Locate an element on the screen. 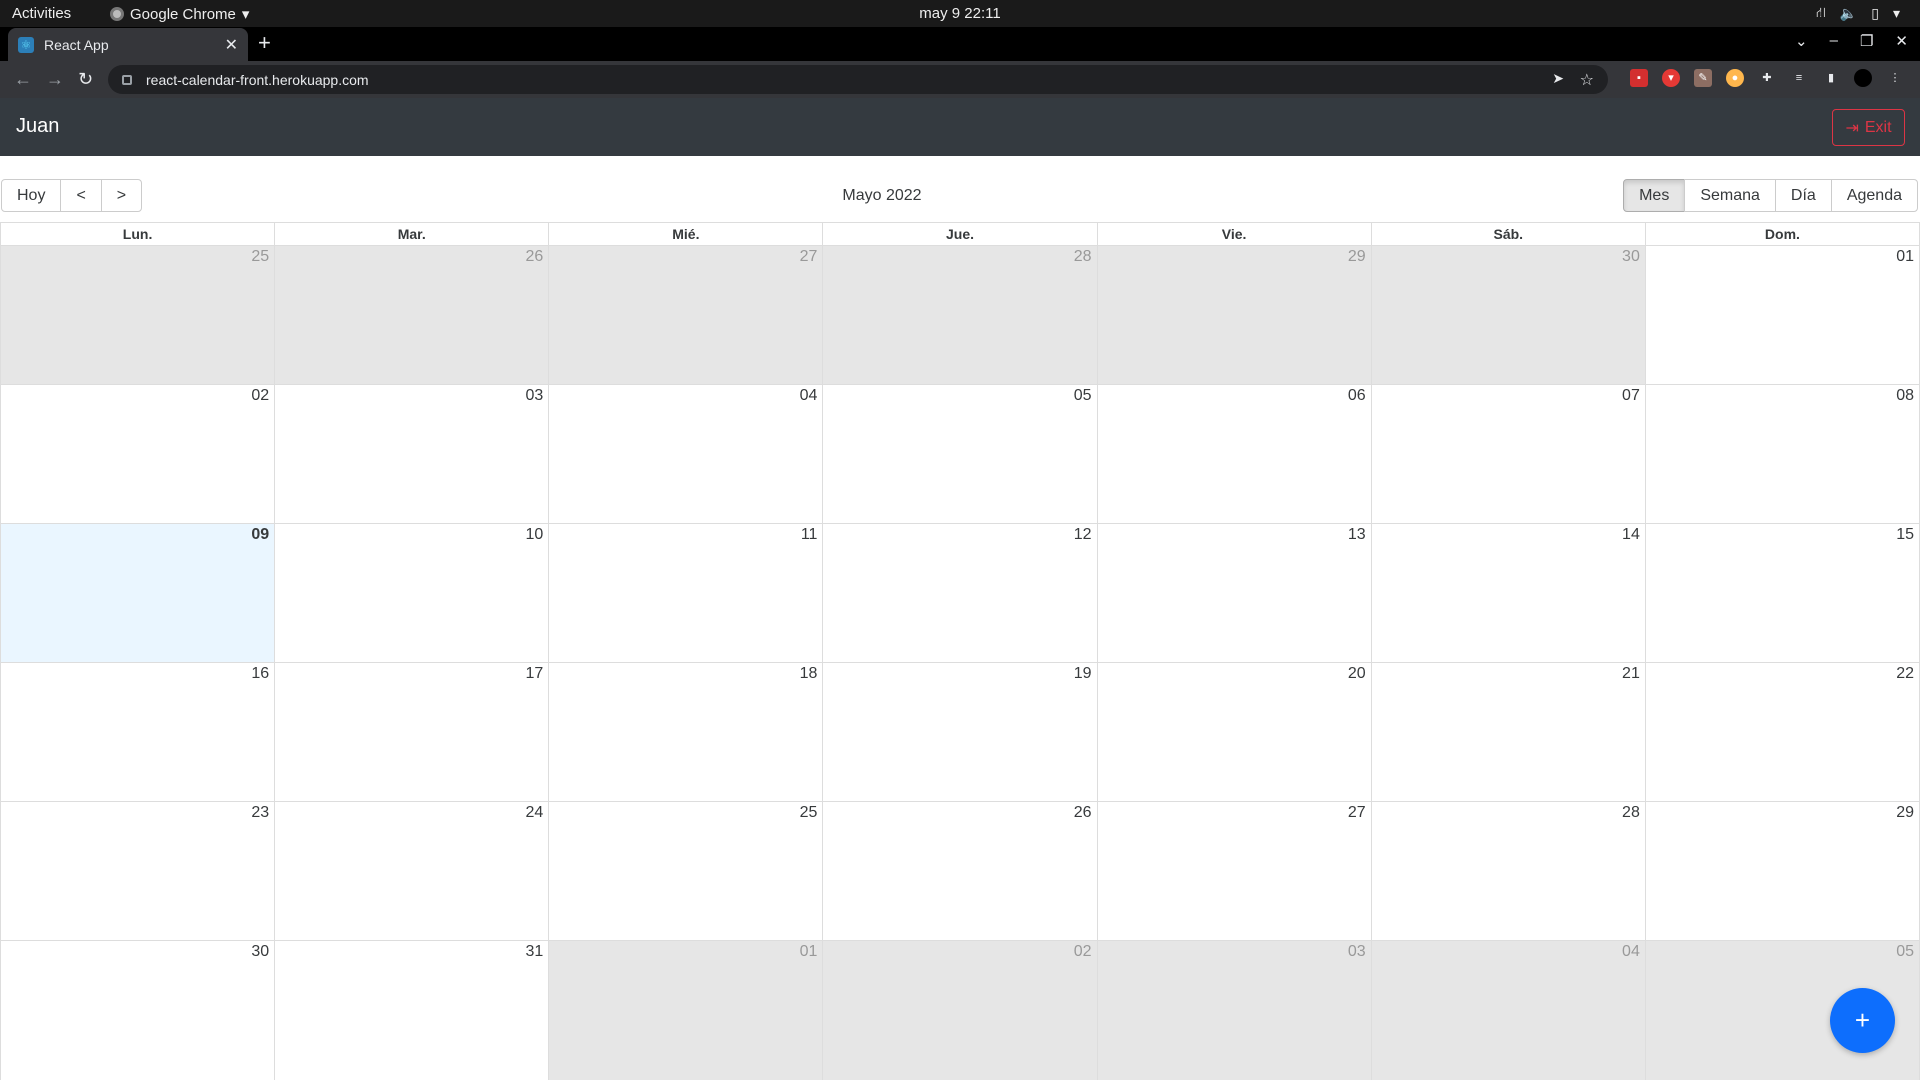 Image resolution: width=1920 pixels, height=1080 pixels. day-cell: 15 is located at coordinates (1781, 593).